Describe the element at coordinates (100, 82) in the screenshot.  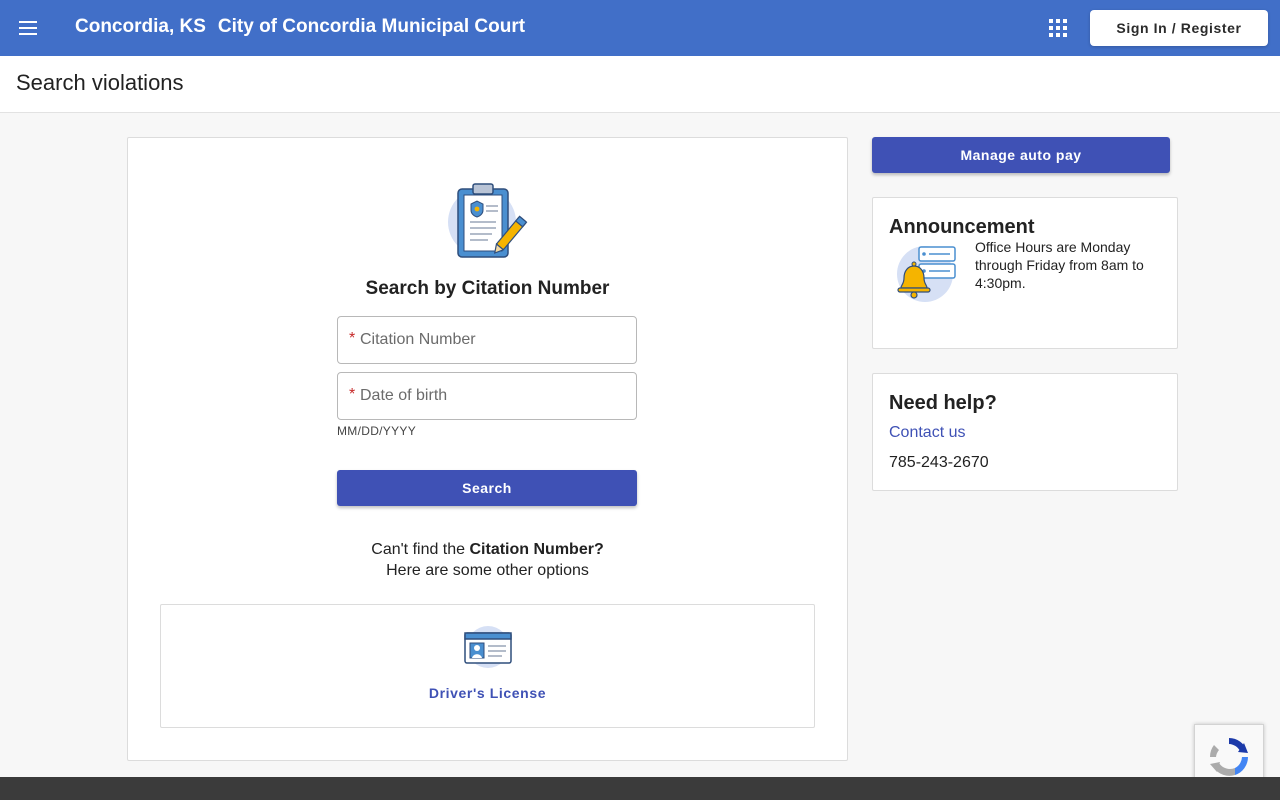
I see `page-title: Search violations` at that location.